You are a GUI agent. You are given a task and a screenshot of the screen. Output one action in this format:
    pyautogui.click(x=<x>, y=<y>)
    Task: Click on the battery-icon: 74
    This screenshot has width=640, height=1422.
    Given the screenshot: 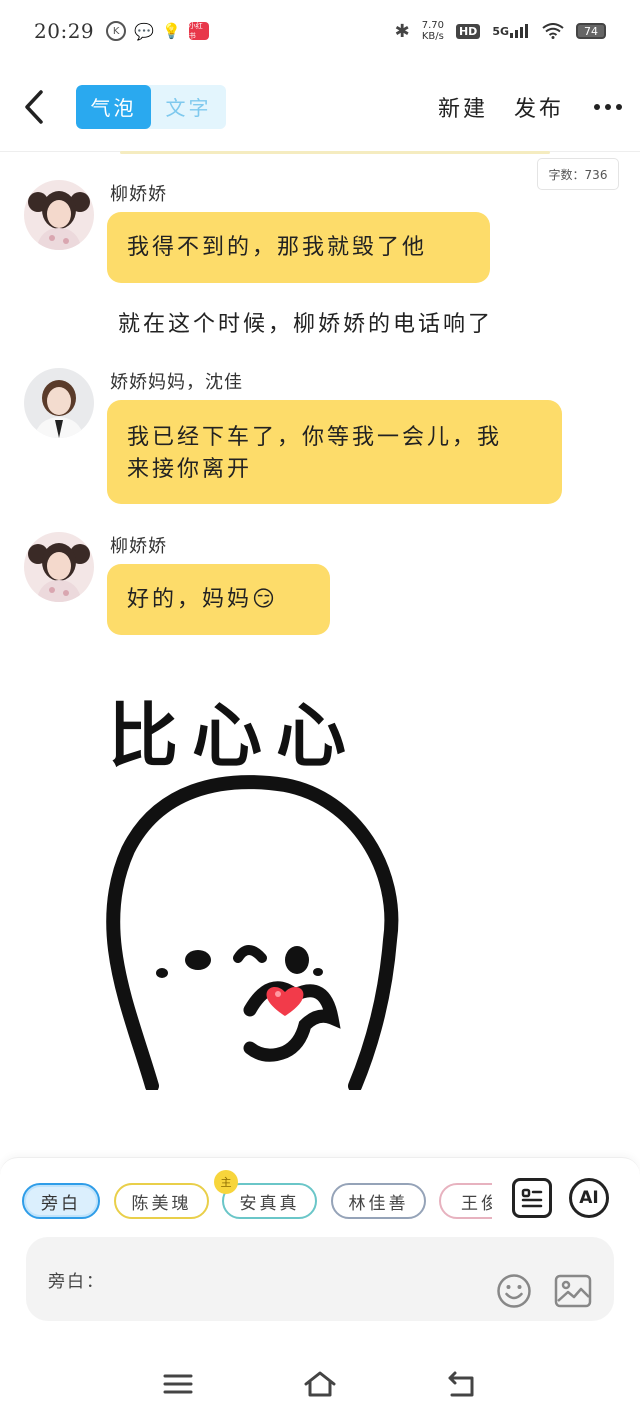 What is the action you would take?
    pyautogui.click(x=591, y=31)
    